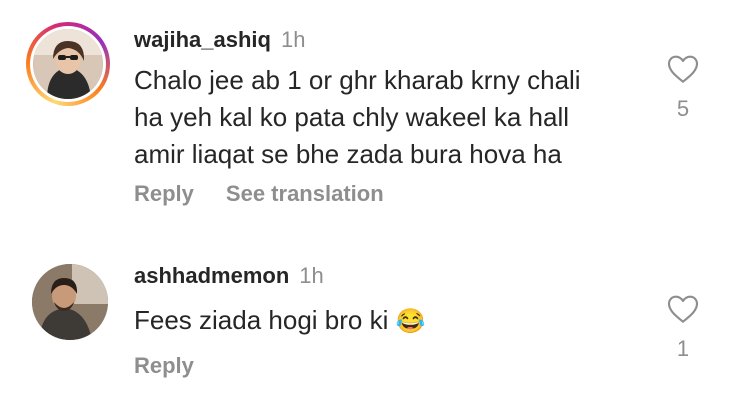 The width and height of the screenshot is (740, 415). I want to click on comment-line: Fees ziada hogi bro ki, so click(261, 320).